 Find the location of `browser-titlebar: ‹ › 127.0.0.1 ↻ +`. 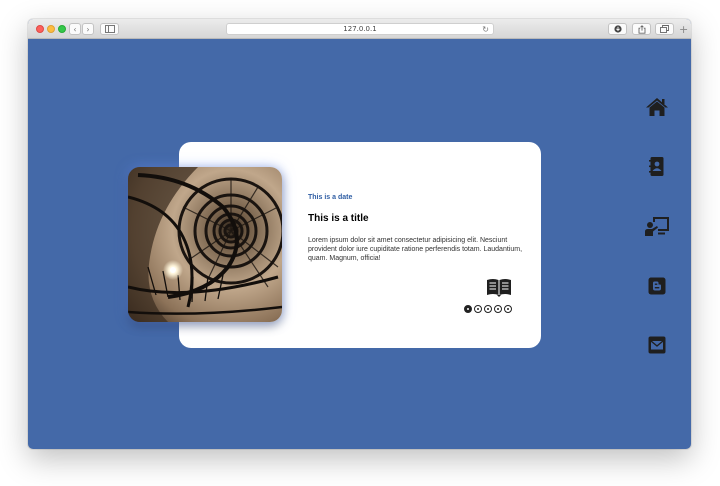

browser-titlebar: ‹ › 127.0.0.1 ↻ + is located at coordinates (359, 29).